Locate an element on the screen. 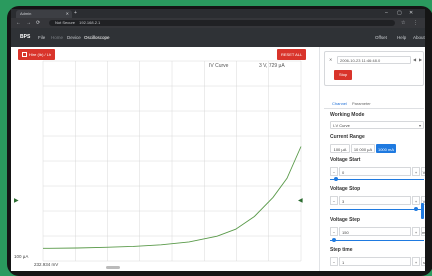 Image resolution: width=432 pixels, height=276 pixels. maximize-icon: ▢ is located at coordinates (399, 13).